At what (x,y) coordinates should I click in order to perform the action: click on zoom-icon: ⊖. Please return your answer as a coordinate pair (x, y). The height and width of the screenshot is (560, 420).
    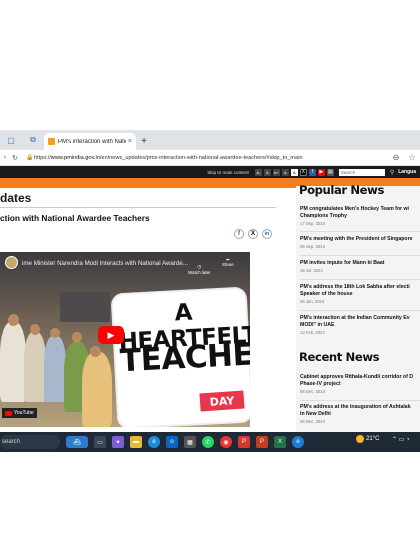
    Looking at the image, I should click on (396, 157).